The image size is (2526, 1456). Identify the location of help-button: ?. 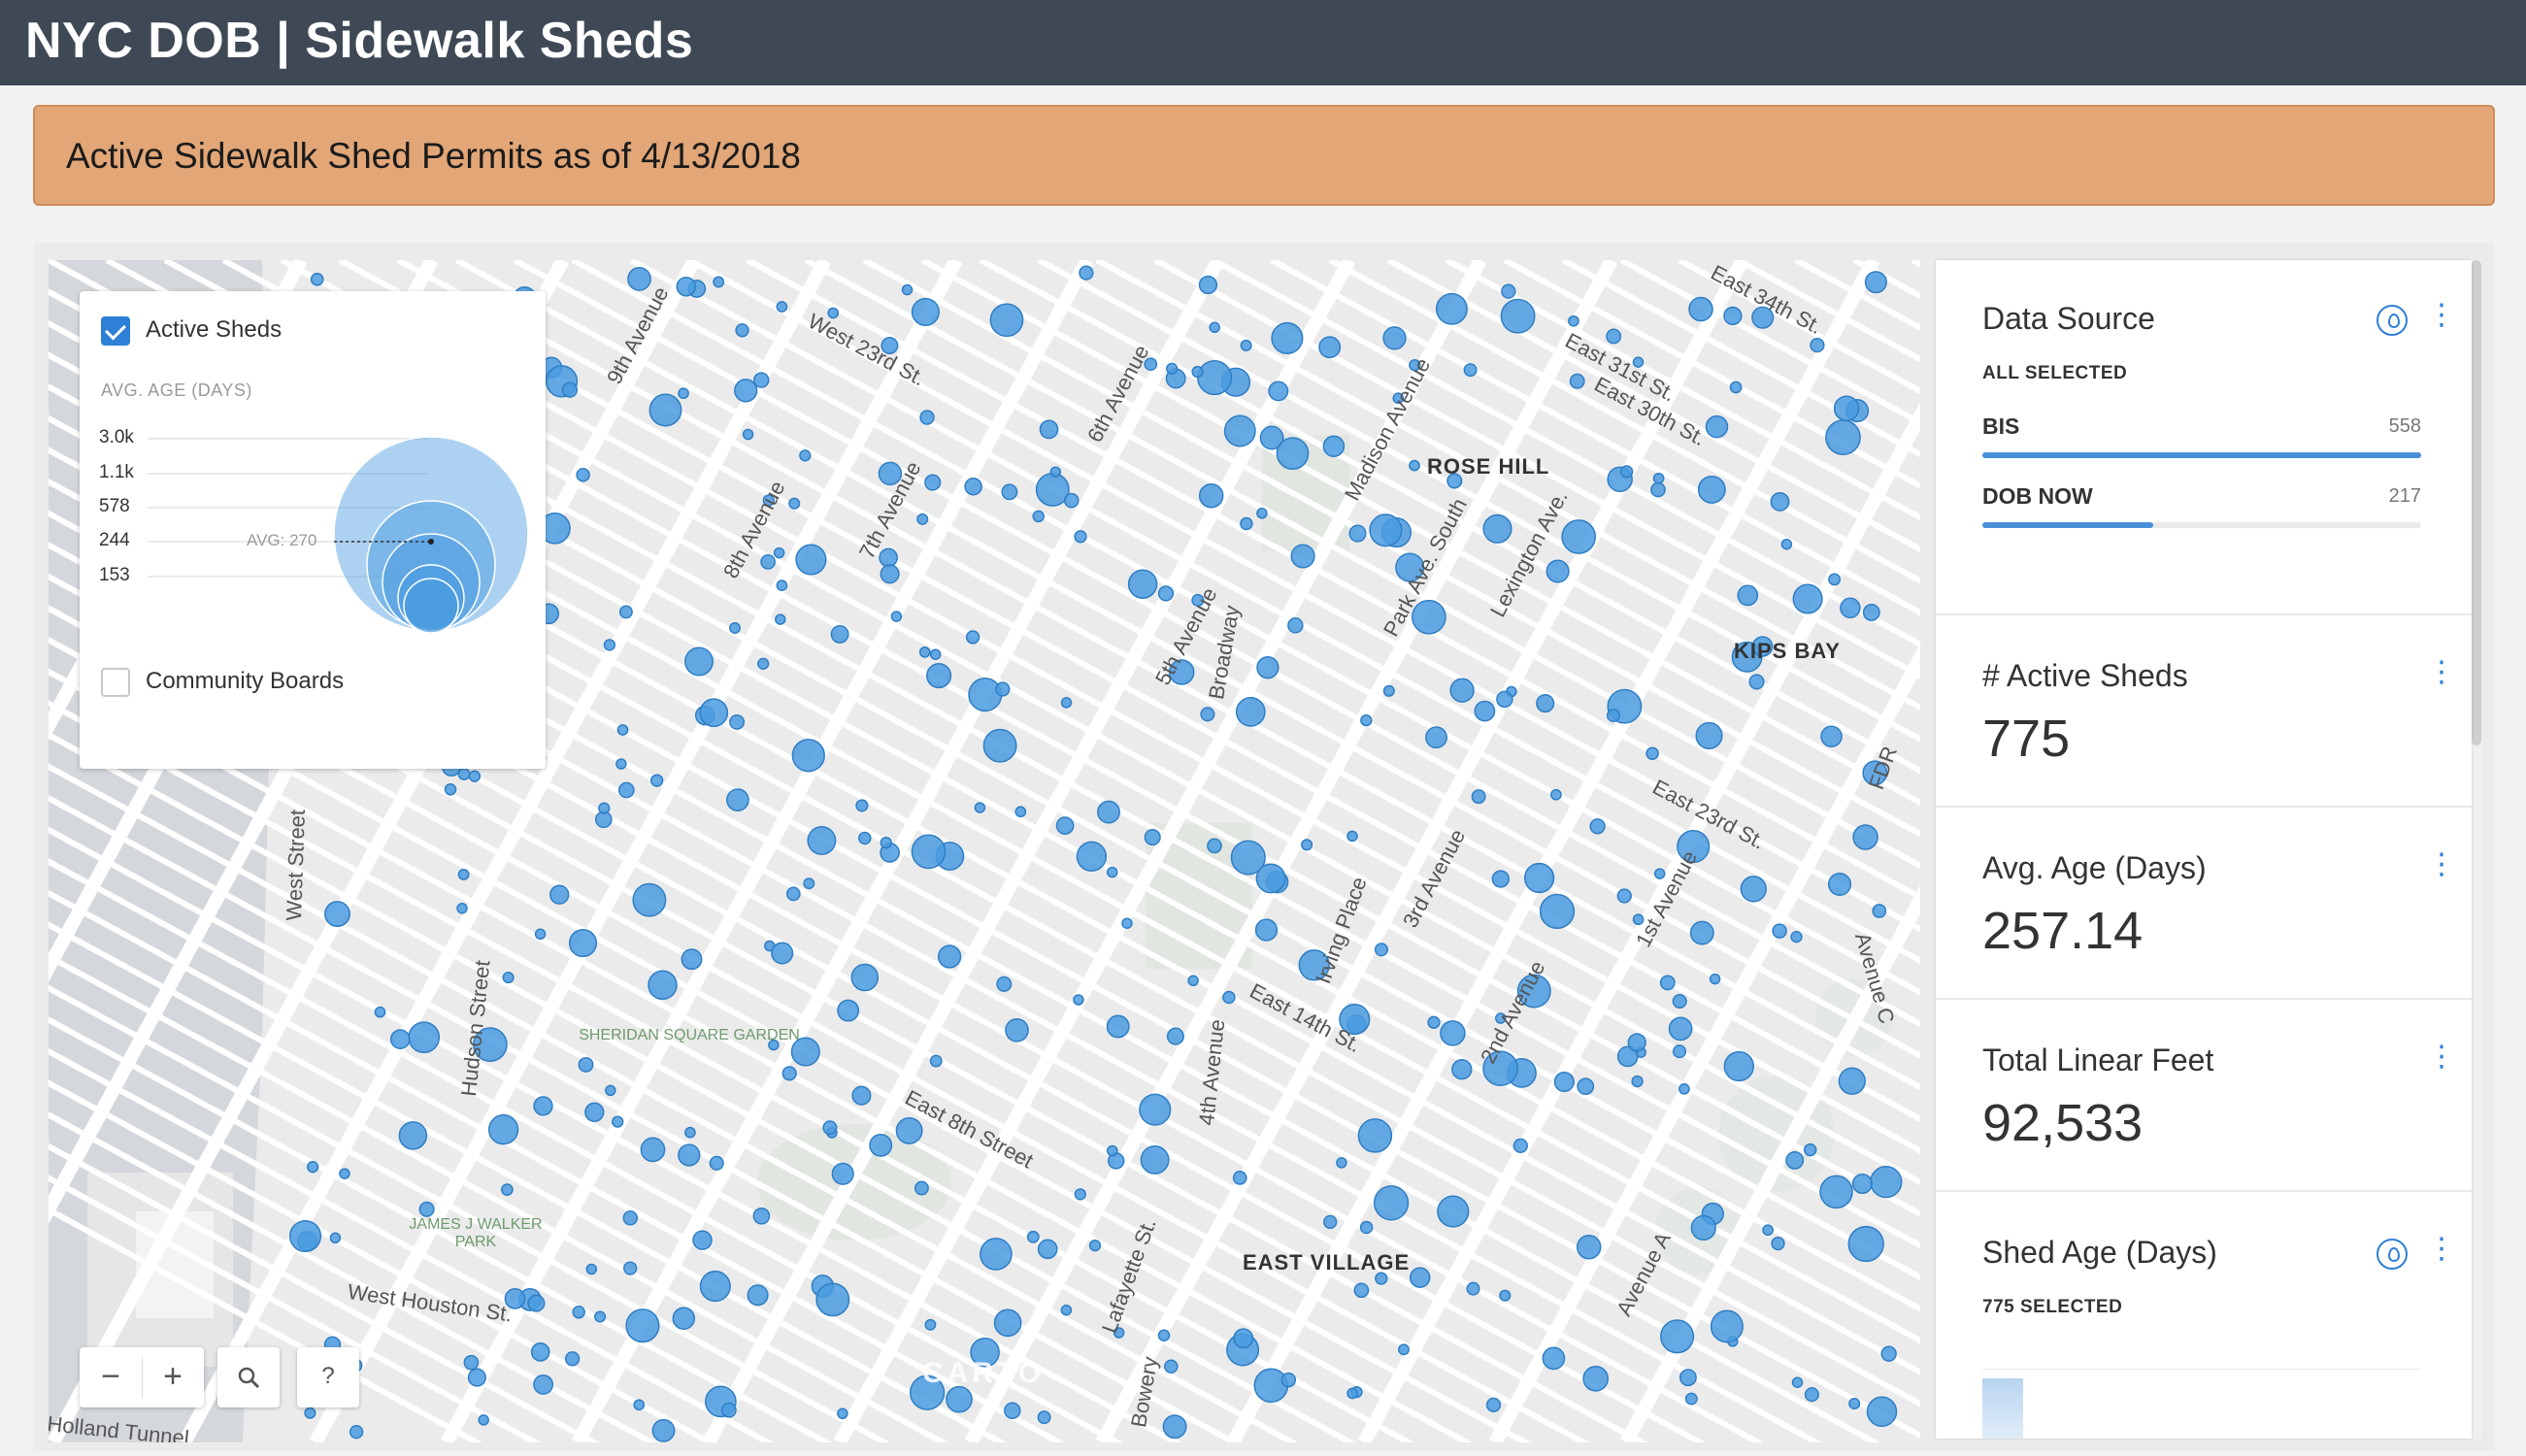
(328, 1377).